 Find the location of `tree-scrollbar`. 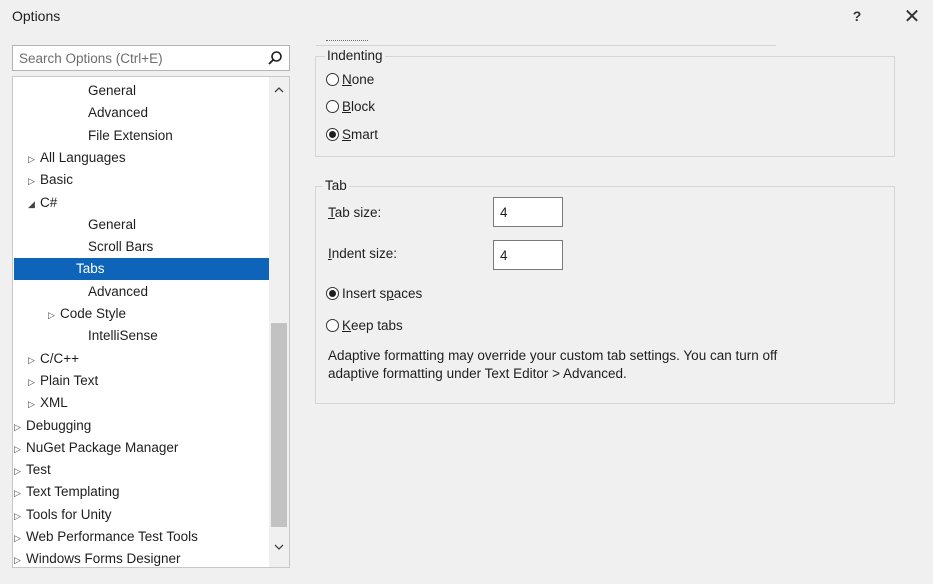

tree-scrollbar is located at coordinates (279, 322).